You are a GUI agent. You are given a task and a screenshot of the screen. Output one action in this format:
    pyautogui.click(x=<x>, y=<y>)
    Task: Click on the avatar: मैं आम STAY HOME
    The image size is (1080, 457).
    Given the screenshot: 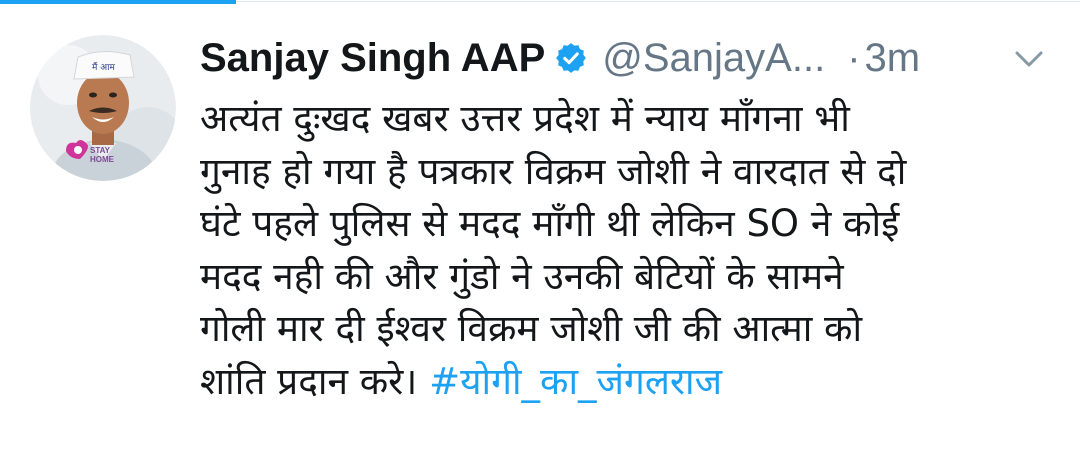 What is the action you would take?
    pyautogui.click(x=103, y=108)
    